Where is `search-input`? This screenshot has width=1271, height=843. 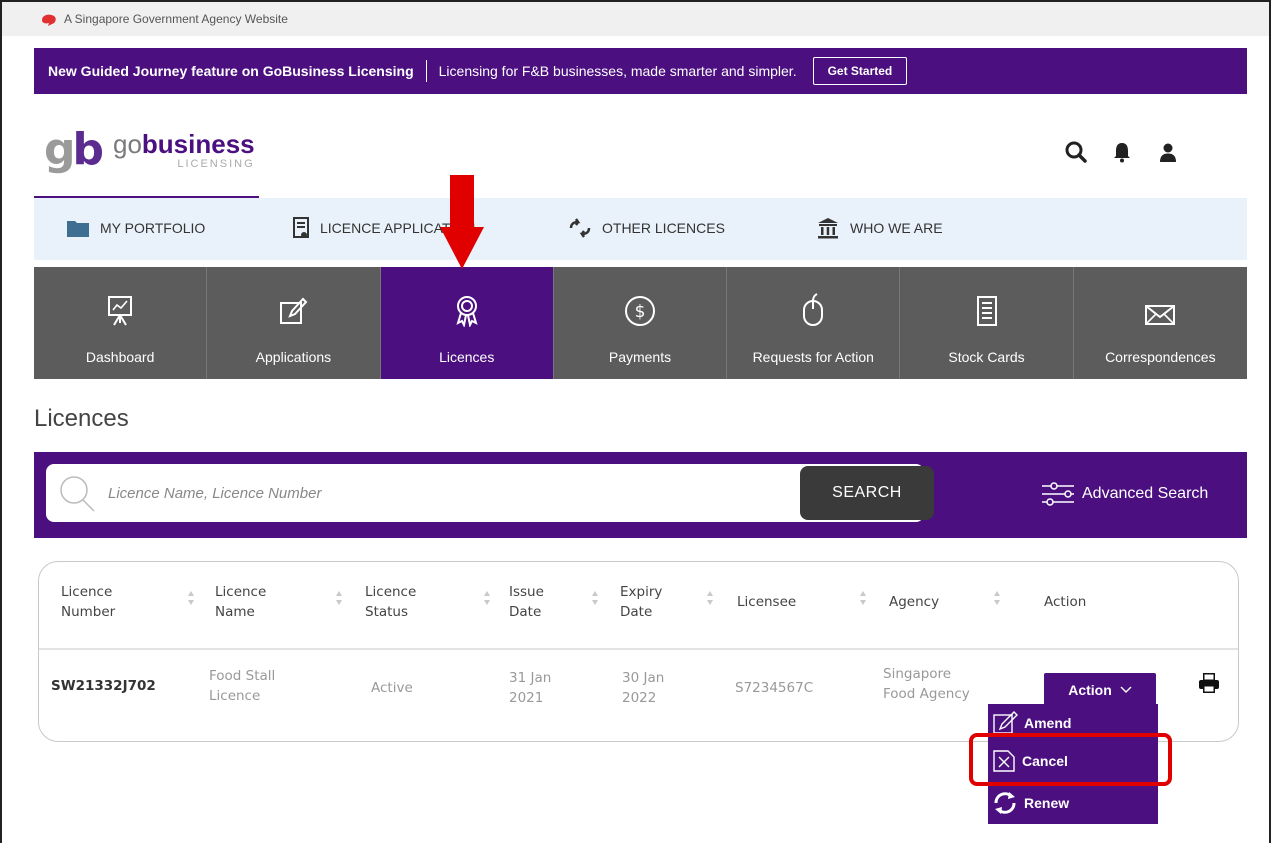 search-input is located at coordinates (428, 493).